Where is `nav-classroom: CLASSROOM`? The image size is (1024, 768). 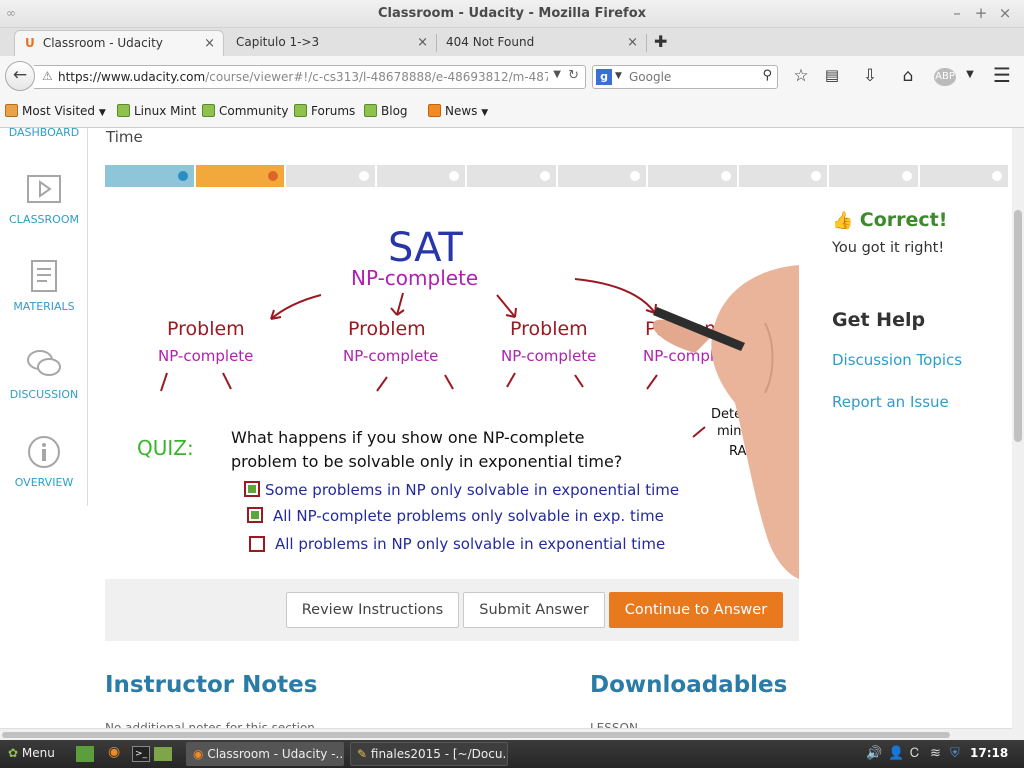
nav-classroom: CLASSROOM is located at coordinates (44, 199).